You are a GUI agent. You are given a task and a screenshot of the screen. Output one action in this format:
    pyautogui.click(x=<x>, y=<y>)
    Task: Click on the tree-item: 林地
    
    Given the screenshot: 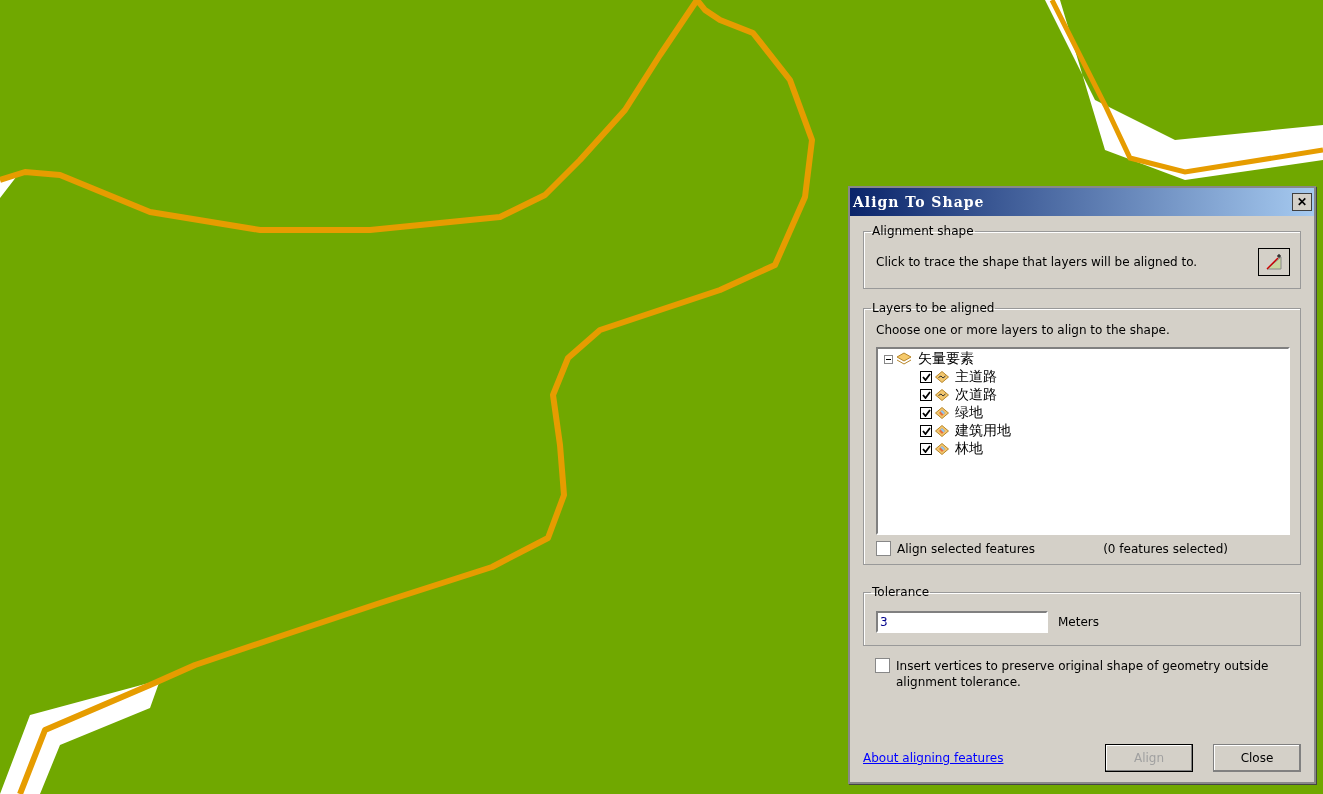 What is the action you would take?
    pyautogui.click(x=969, y=449)
    